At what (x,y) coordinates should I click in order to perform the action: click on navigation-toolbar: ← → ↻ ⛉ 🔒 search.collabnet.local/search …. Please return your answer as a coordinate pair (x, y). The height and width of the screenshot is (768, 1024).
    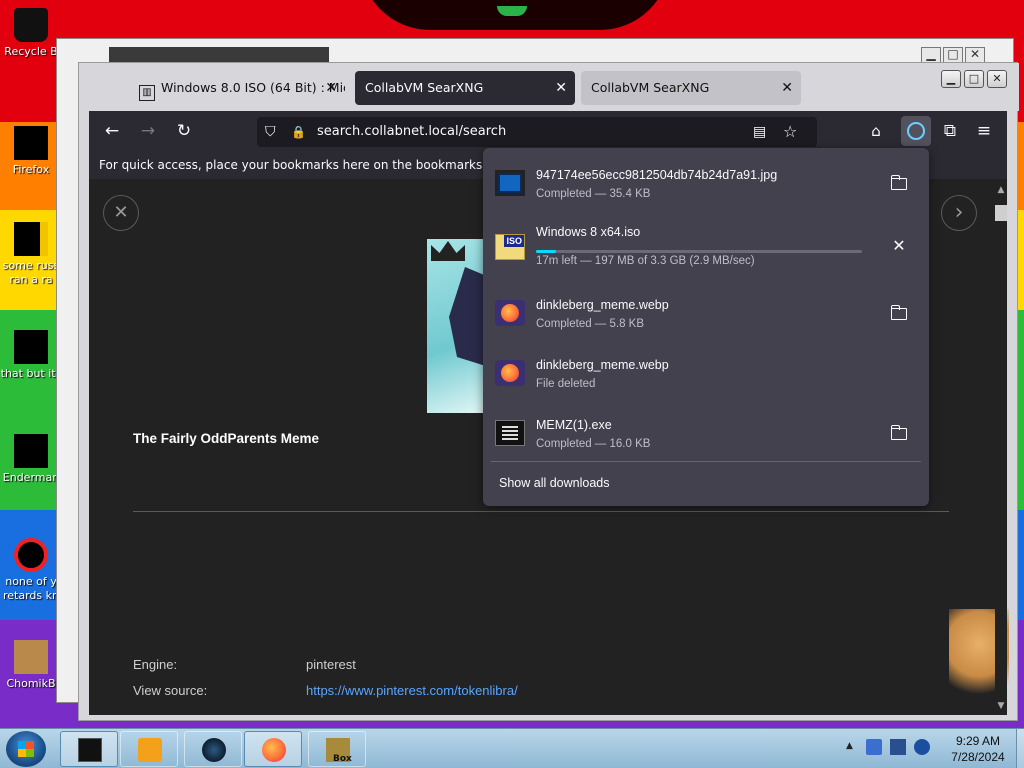
    Looking at the image, I should click on (548, 131).